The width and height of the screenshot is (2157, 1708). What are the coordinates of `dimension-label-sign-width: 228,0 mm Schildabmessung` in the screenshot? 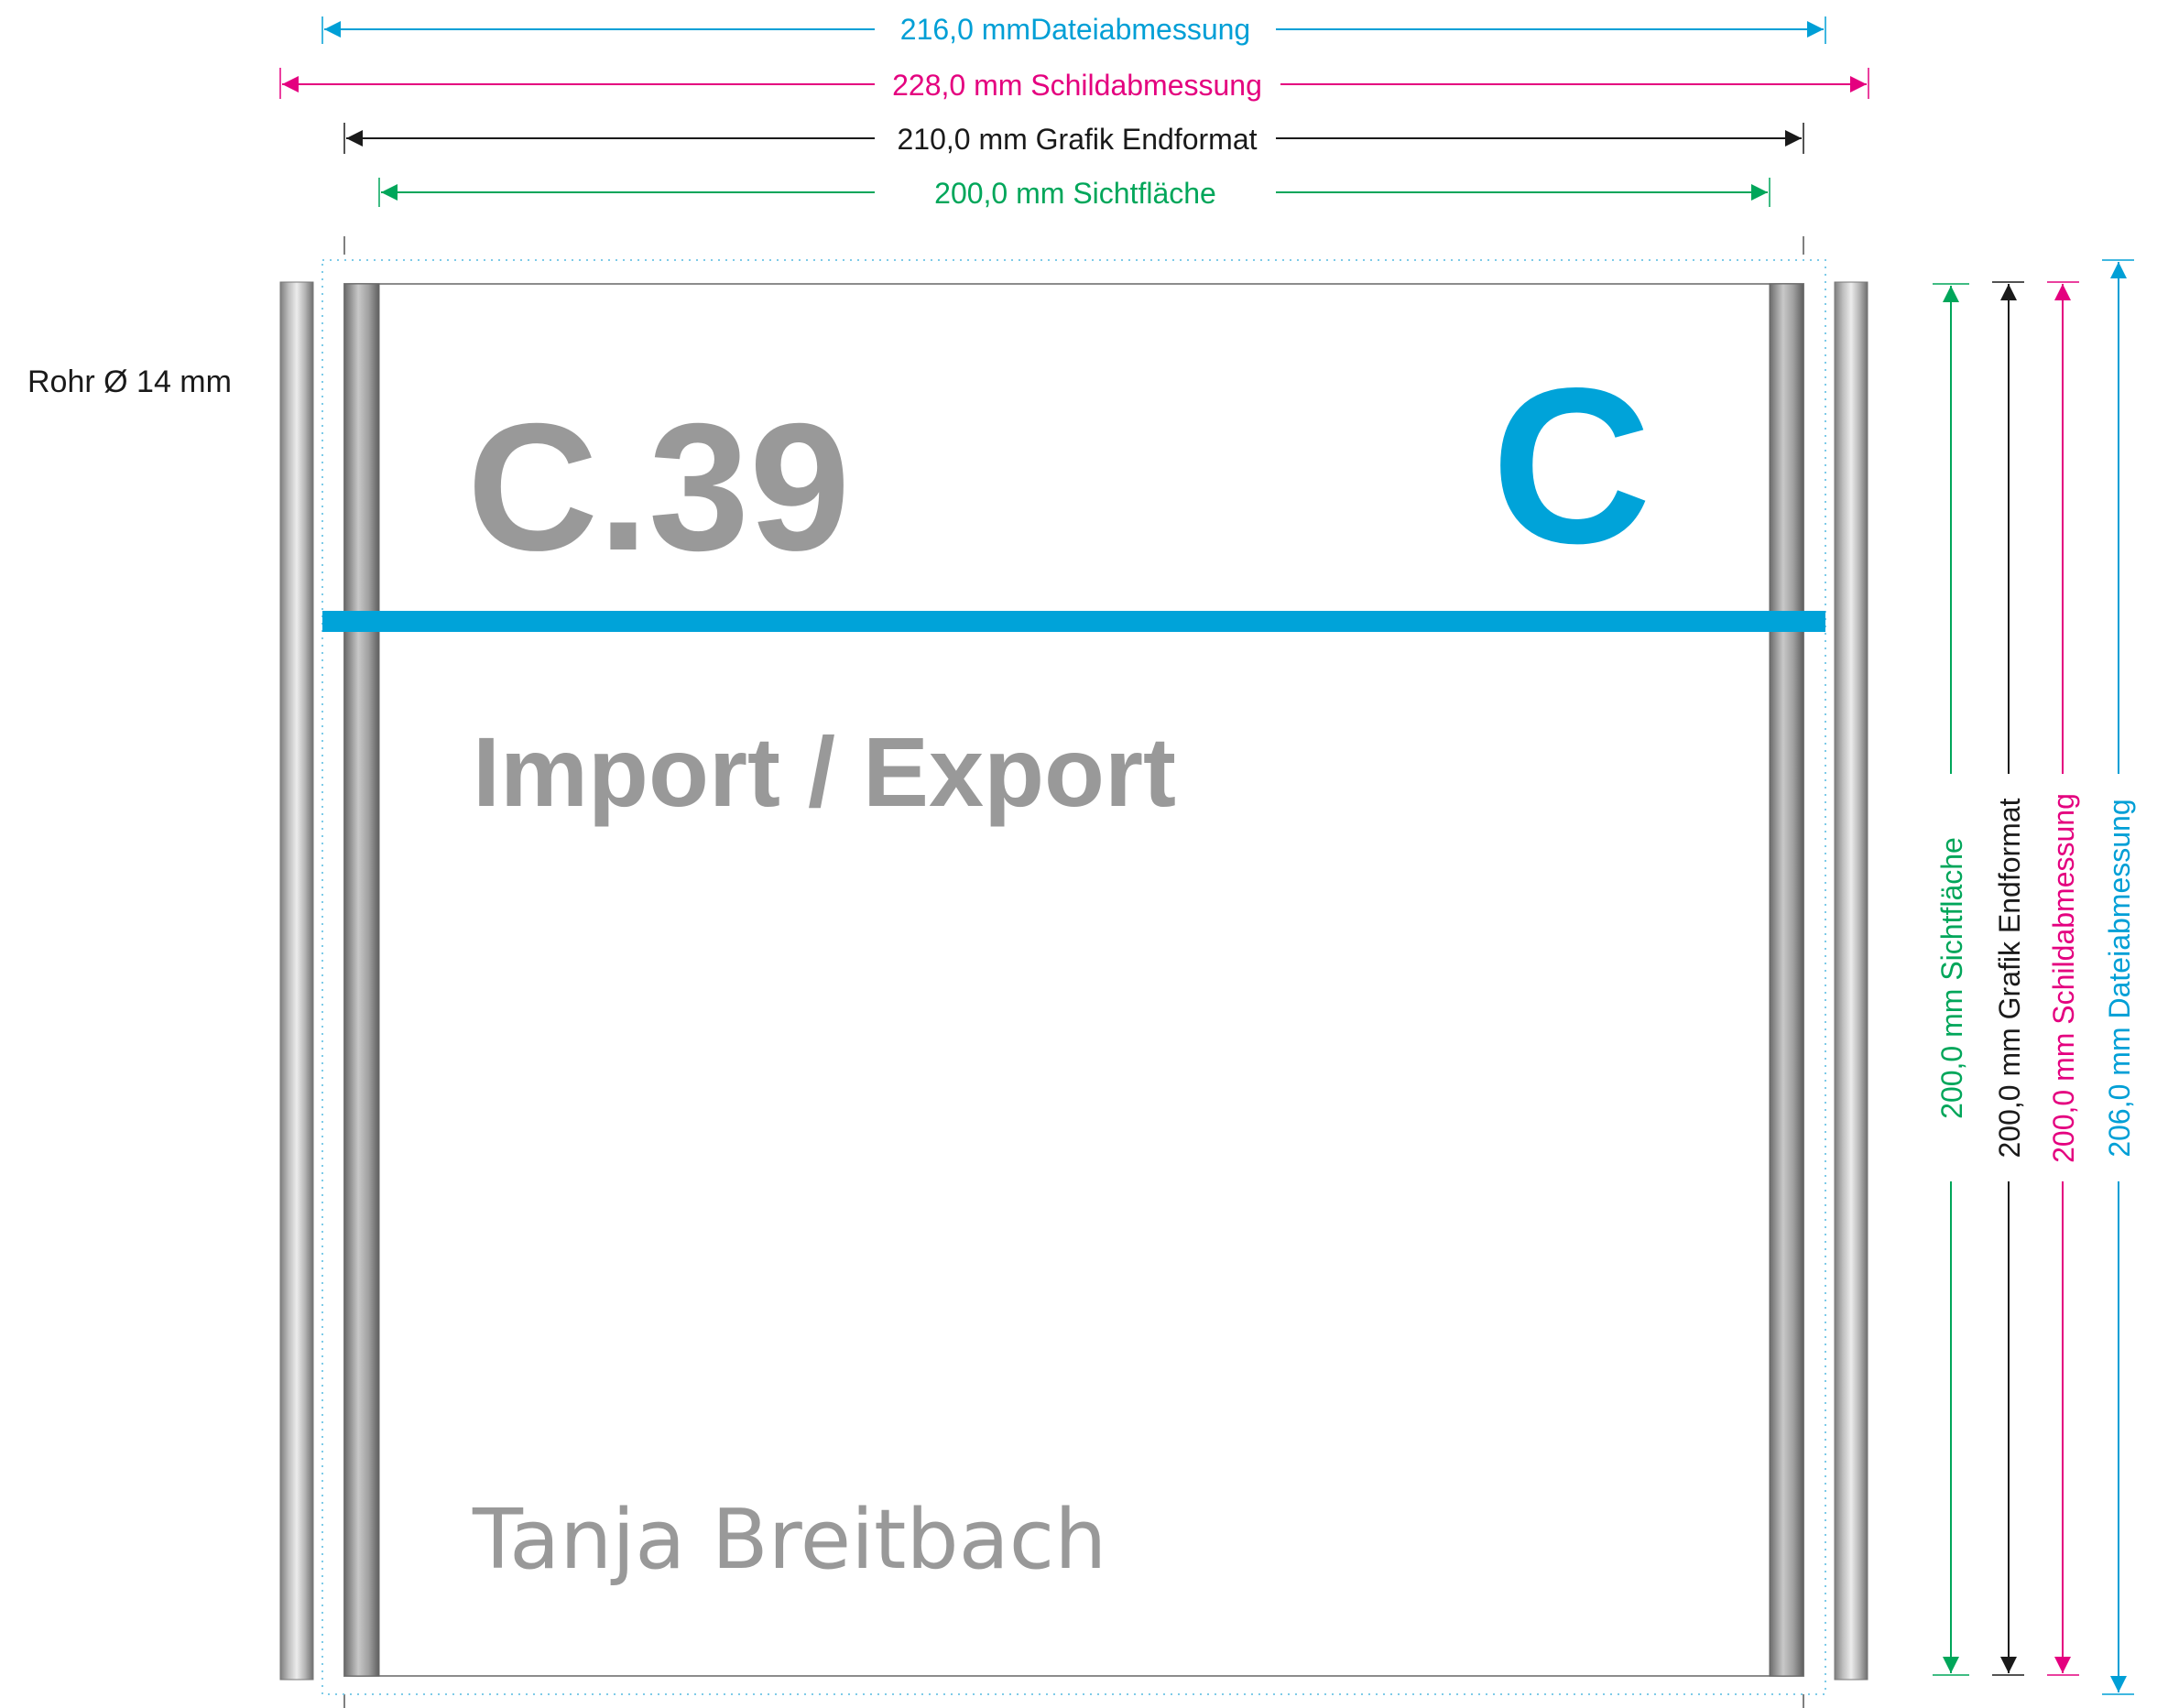 It's located at (1077, 85).